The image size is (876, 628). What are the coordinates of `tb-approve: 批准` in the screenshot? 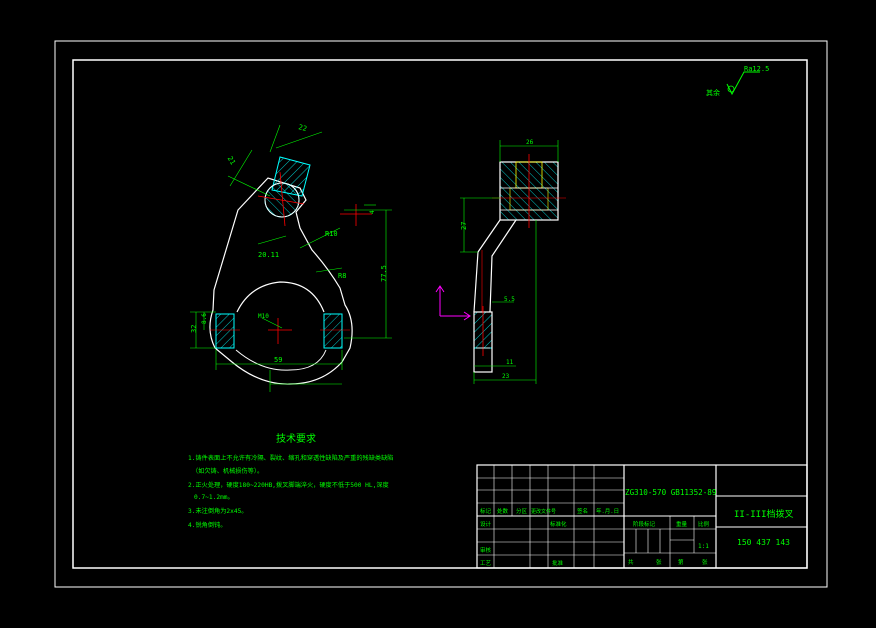 It's located at (558, 563).